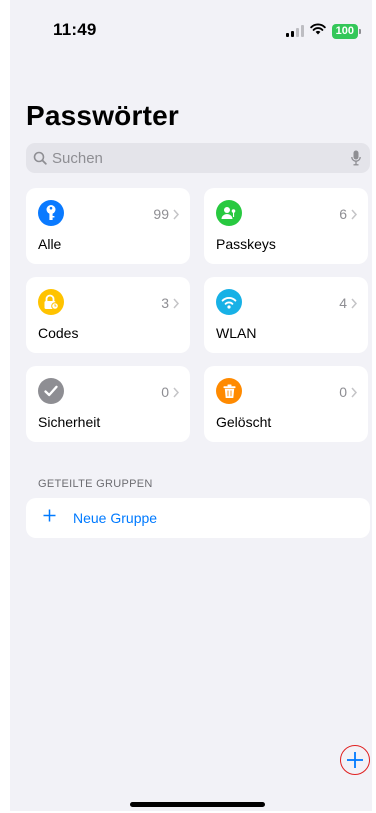 The image size is (376, 813). Describe the element at coordinates (51, 302) in the screenshot. I see `lock-clock-icon` at that location.